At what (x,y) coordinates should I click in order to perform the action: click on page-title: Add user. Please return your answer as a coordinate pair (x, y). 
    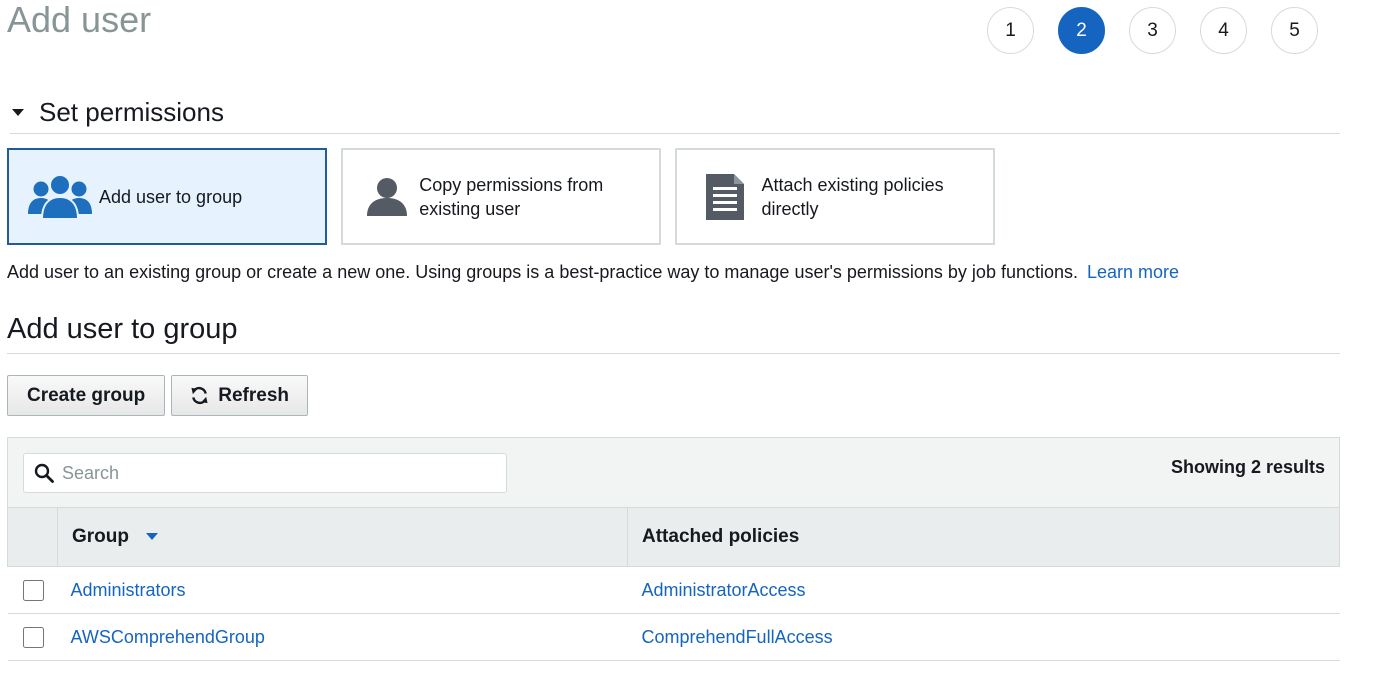
    Looking at the image, I should click on (79, 20).